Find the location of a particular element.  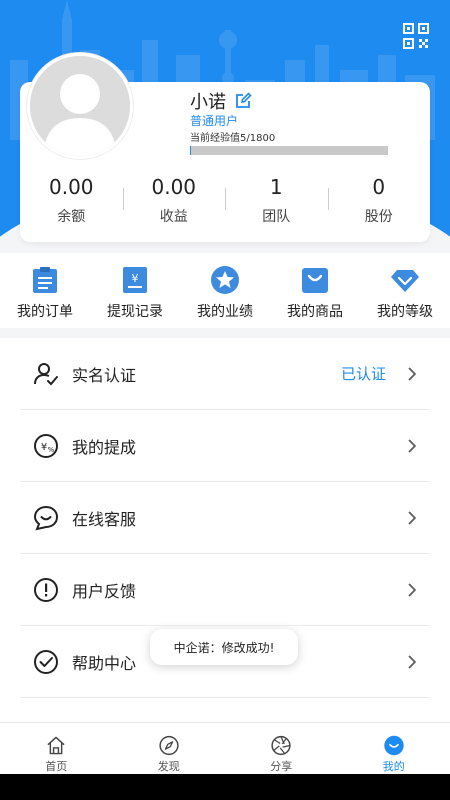

menu-item-label: 实名认证 is located at coordinates (104, 375).